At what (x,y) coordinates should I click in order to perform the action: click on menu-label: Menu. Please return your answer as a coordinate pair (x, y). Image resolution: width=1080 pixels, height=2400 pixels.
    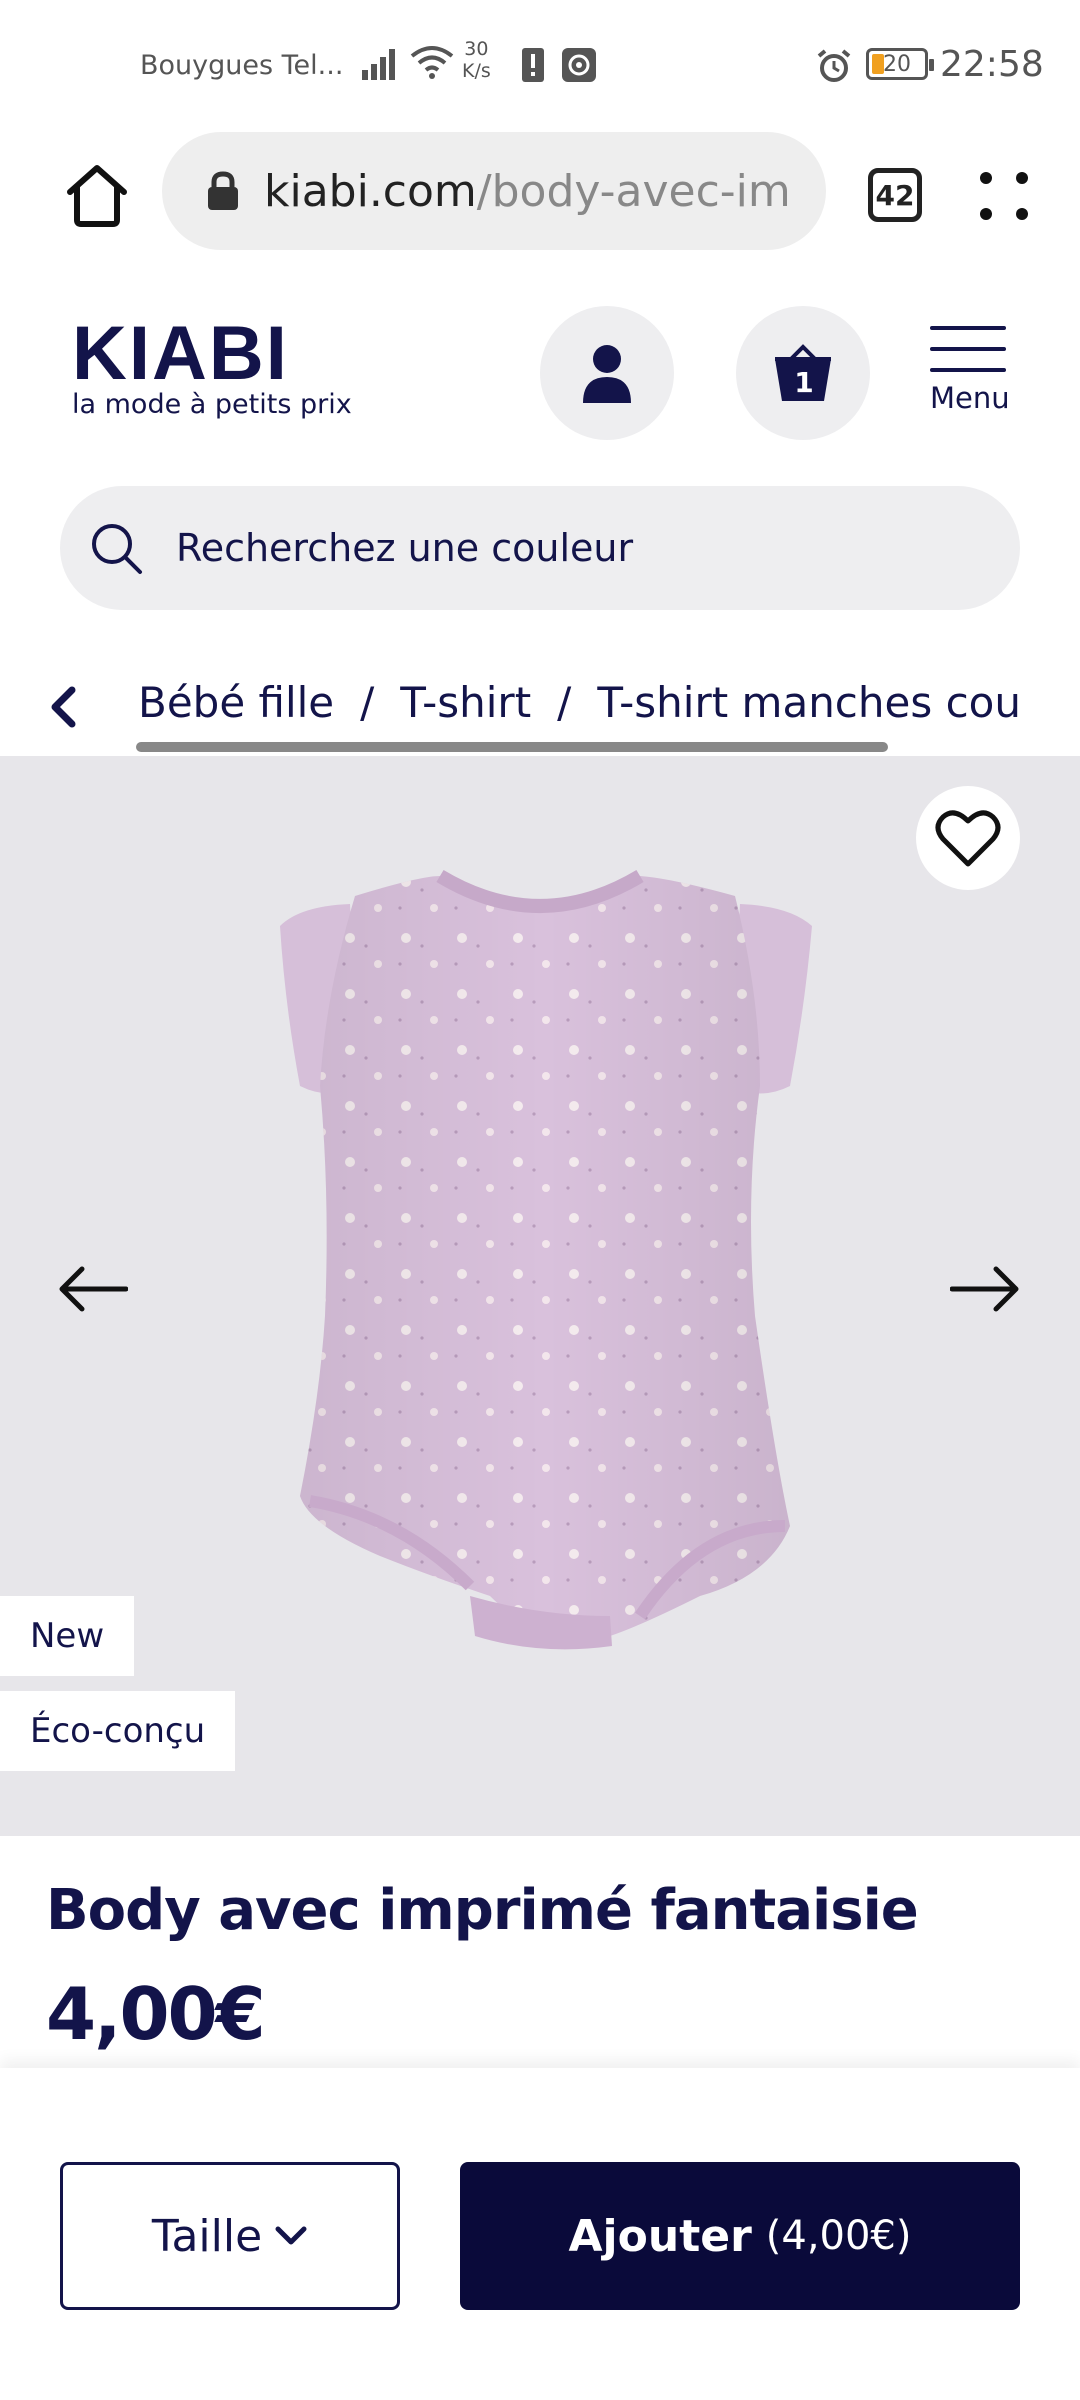
    Looking at the image, I should click on (970, 398).